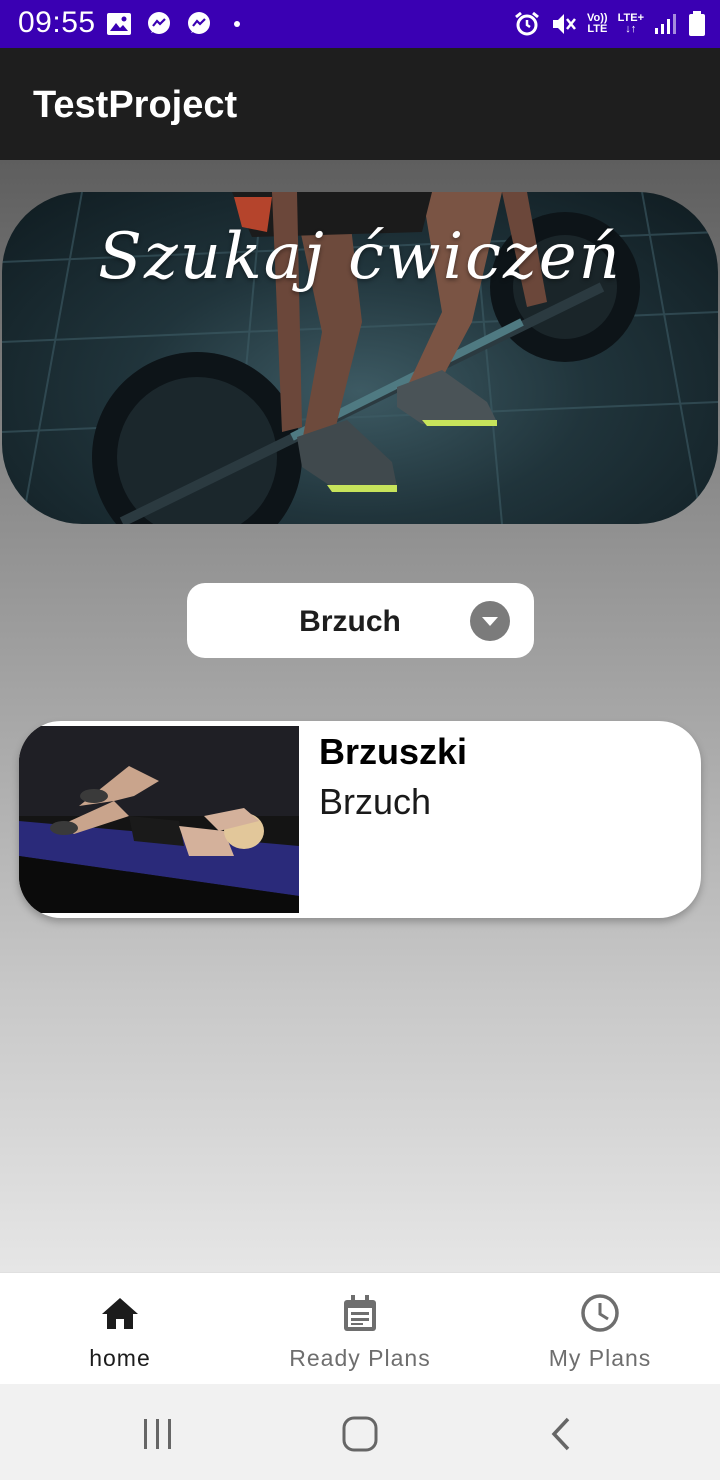  Describe the element at coordinates (360, 24) in the screenshot. I see `status-bar: 09:55 Vo)) LTE LTE+ ↓↑` at that location.